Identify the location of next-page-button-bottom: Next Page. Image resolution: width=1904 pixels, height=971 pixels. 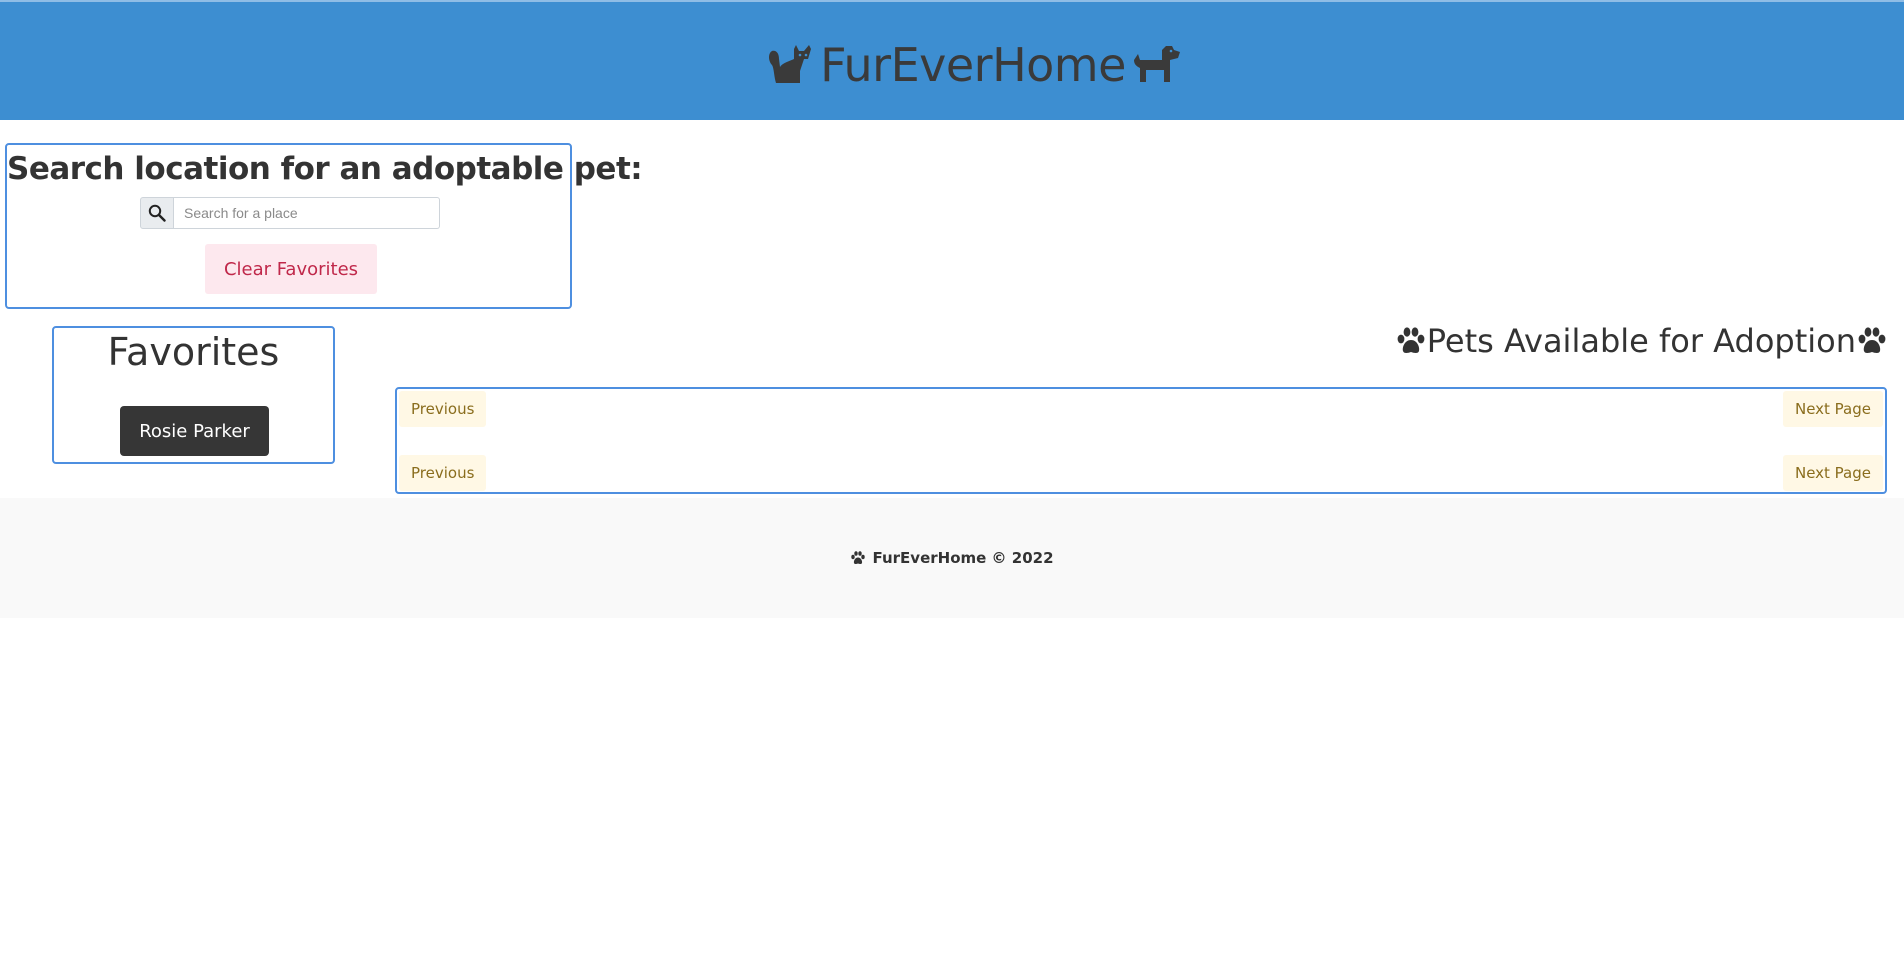
(1832, 473).